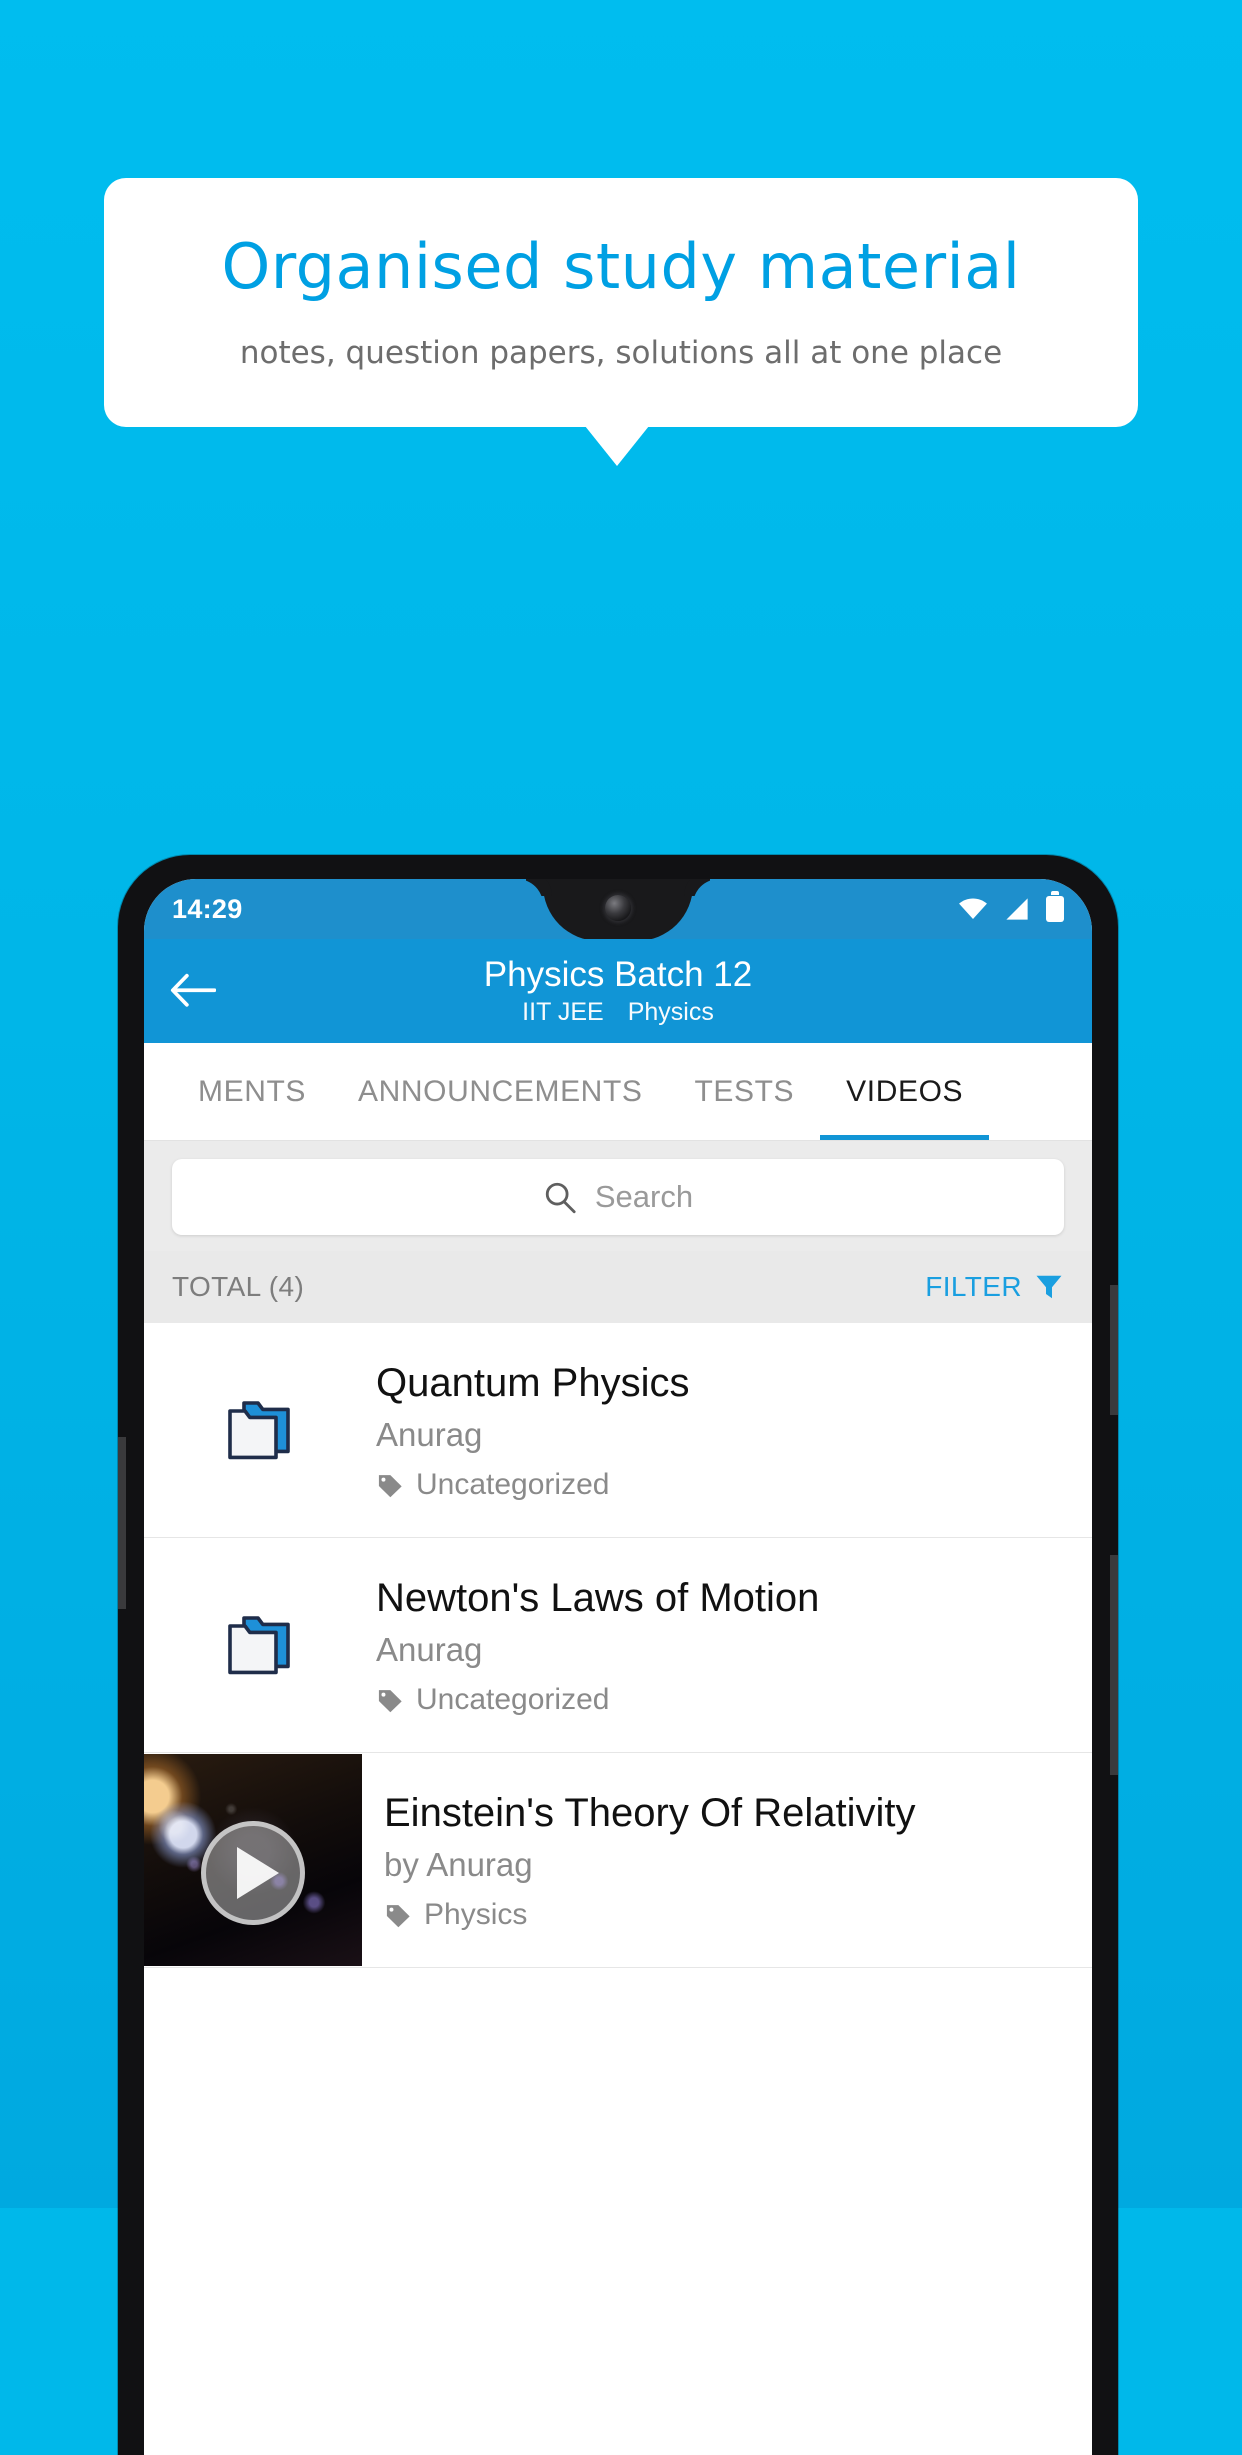 The width and height of the screenshot is (1242, 2455). I want to click on volume-button, so click(122, 1523).